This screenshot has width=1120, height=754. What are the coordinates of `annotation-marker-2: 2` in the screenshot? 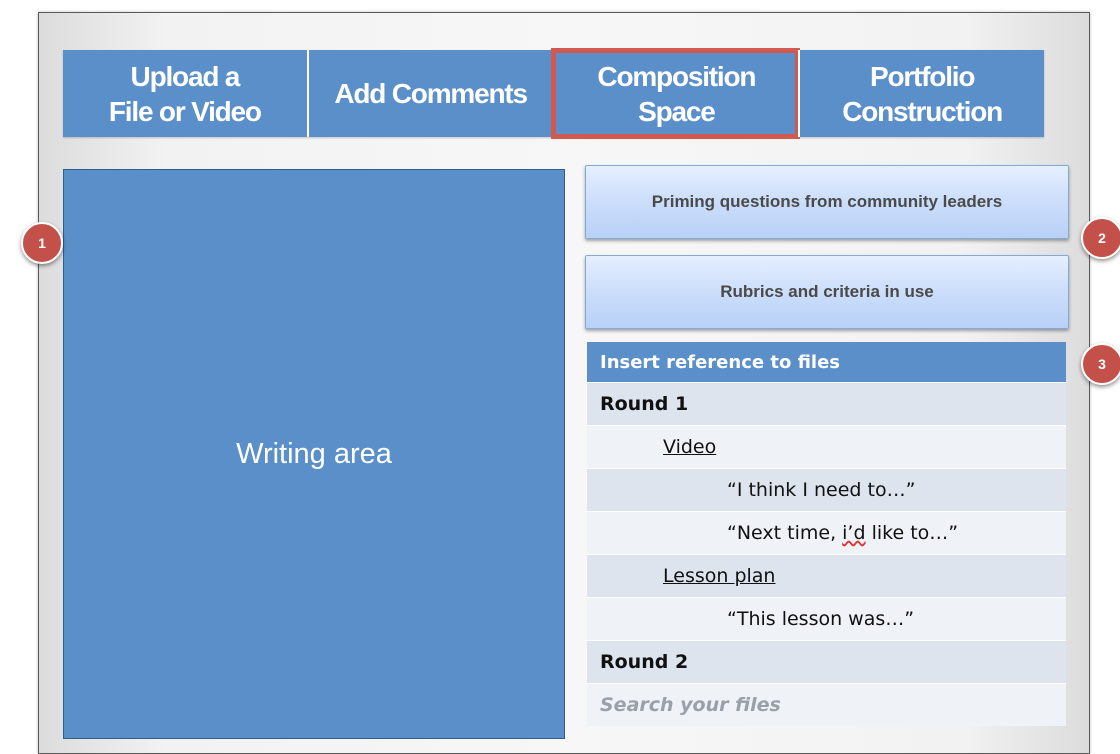 It's located at (1100, 238).